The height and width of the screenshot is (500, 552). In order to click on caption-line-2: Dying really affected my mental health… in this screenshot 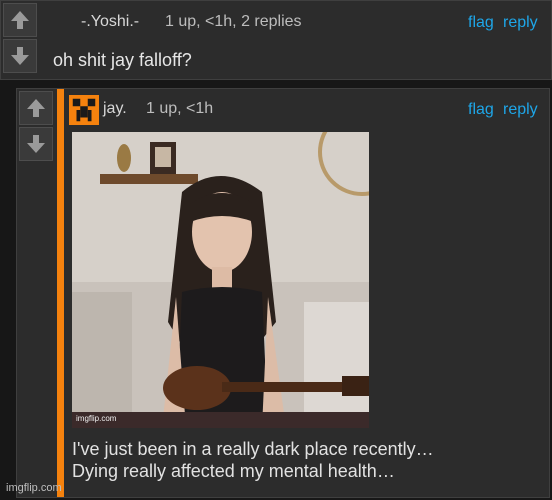, I will do `click(233, 471)`.